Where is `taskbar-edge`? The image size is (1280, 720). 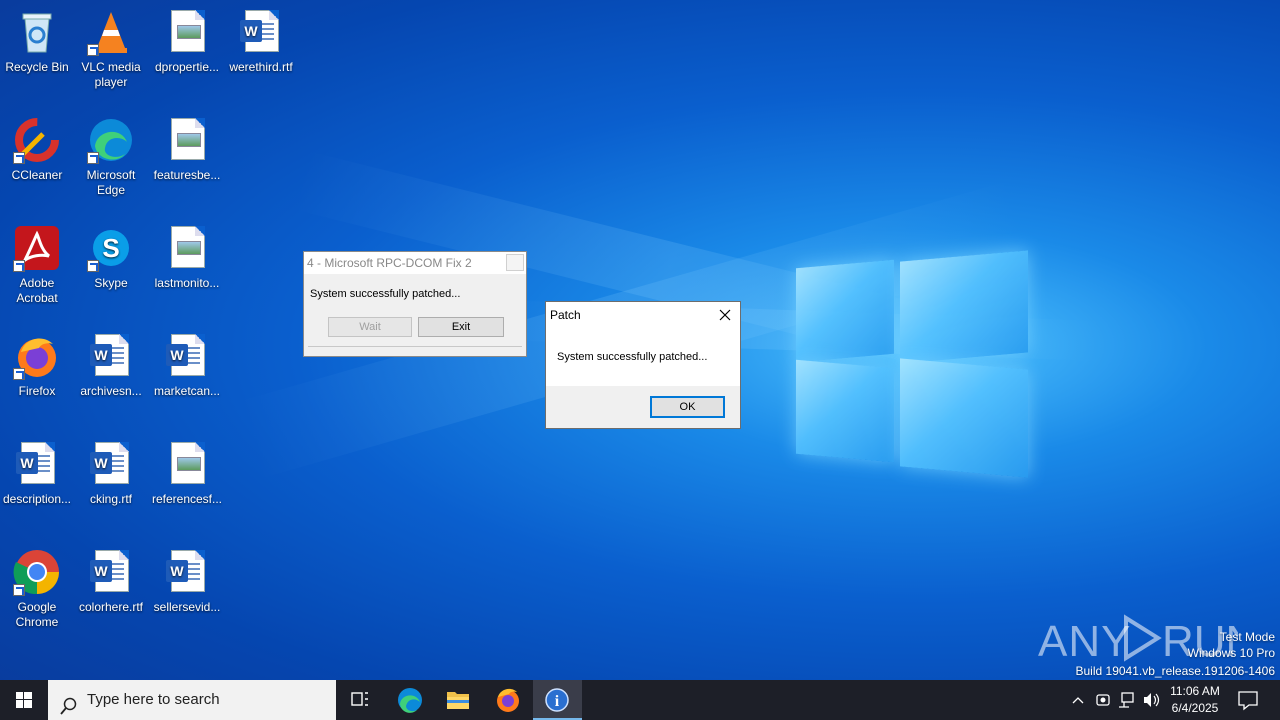 taskbar-edge is located at coordinates (410, 700).